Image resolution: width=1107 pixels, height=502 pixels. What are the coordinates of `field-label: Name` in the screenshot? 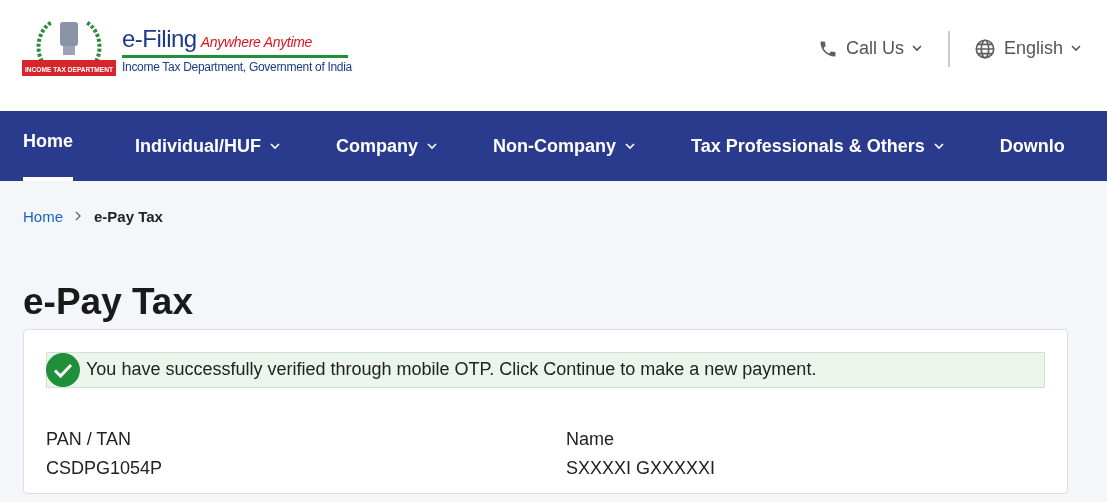 It's located at (590, 439).